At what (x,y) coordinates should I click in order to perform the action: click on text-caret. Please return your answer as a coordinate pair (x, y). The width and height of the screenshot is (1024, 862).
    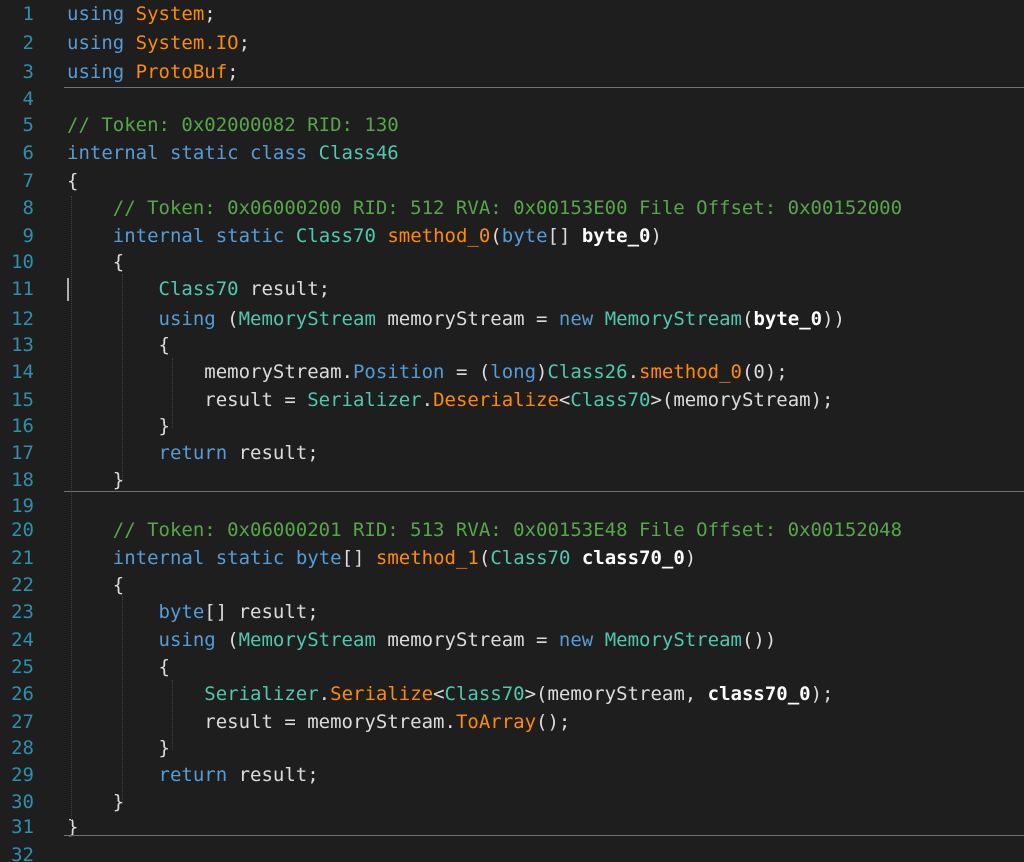
    Looking at the image, I should click on (68, 289).